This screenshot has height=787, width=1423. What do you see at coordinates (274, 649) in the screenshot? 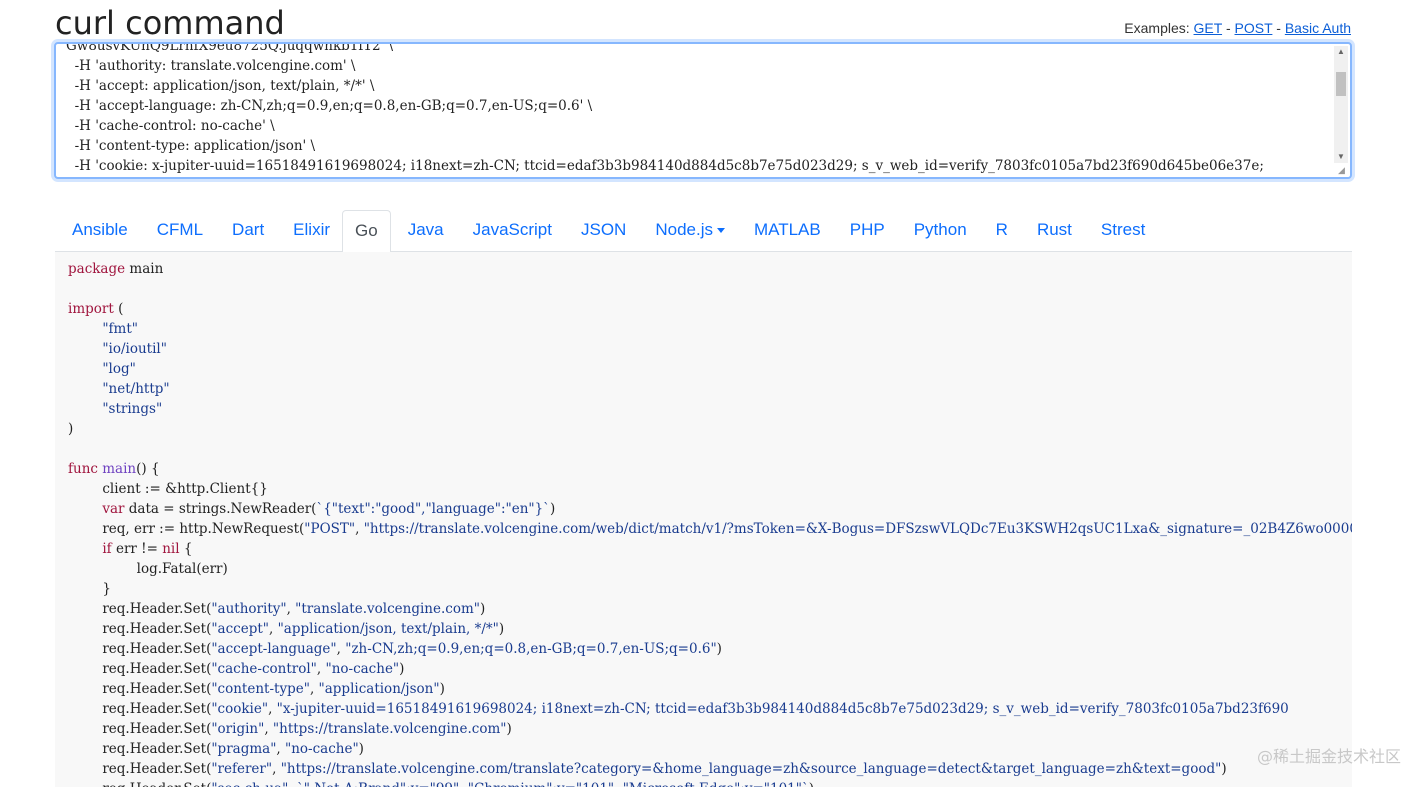
I see `code-token: "accept-language"` at bounding box center [274, 649].